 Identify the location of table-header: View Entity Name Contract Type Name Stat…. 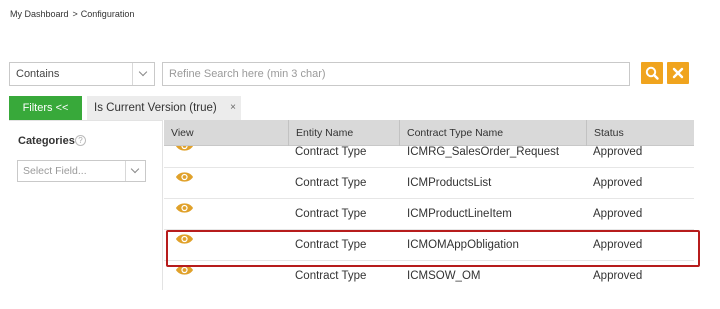
(429, 133).